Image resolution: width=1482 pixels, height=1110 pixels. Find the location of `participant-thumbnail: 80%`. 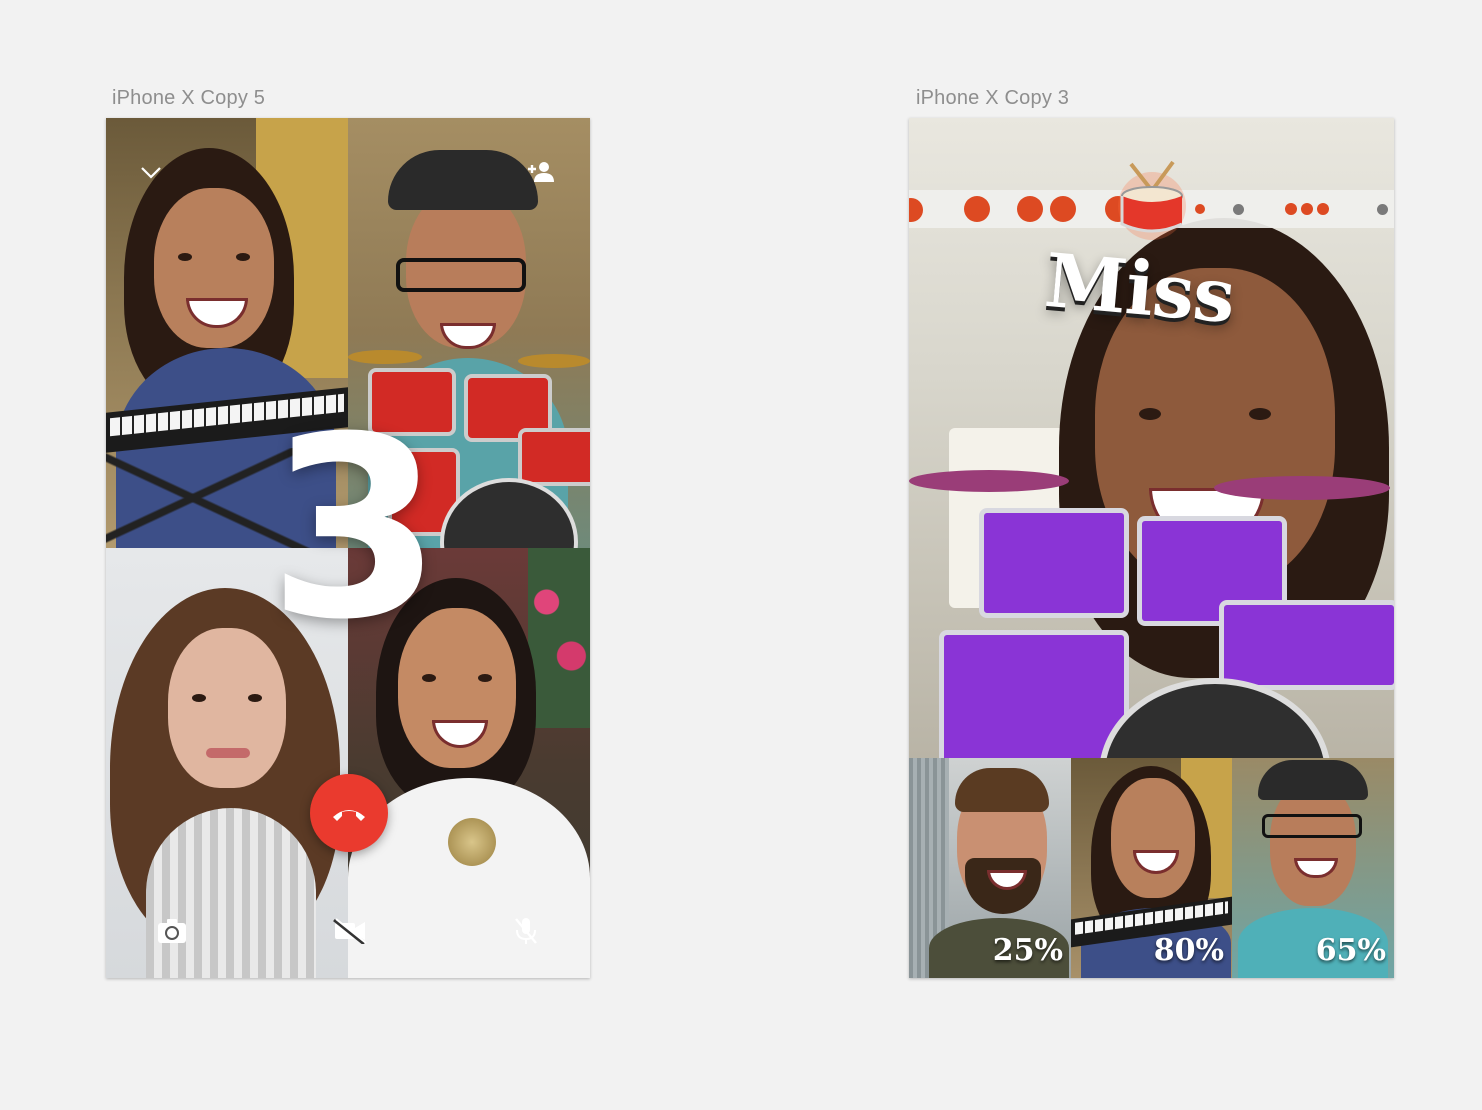

participant-thumbnail: 80% is located at coordinates (1151, 868).